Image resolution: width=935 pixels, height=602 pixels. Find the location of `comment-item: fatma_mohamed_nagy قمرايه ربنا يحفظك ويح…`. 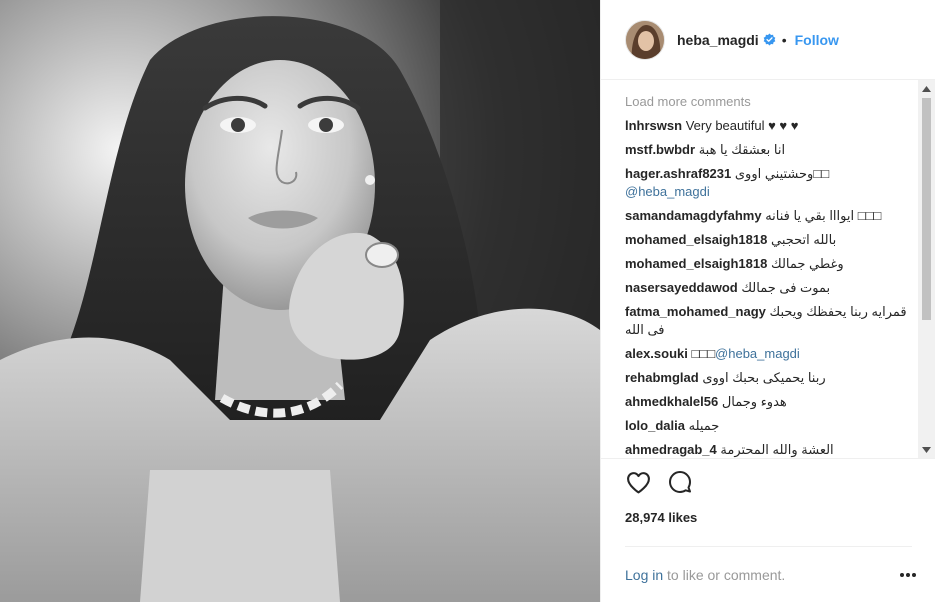

comment-item: fatma_mohamed_nagy قمرايه ربنا يحفظك ويح… is located at coordinates (770, 321).